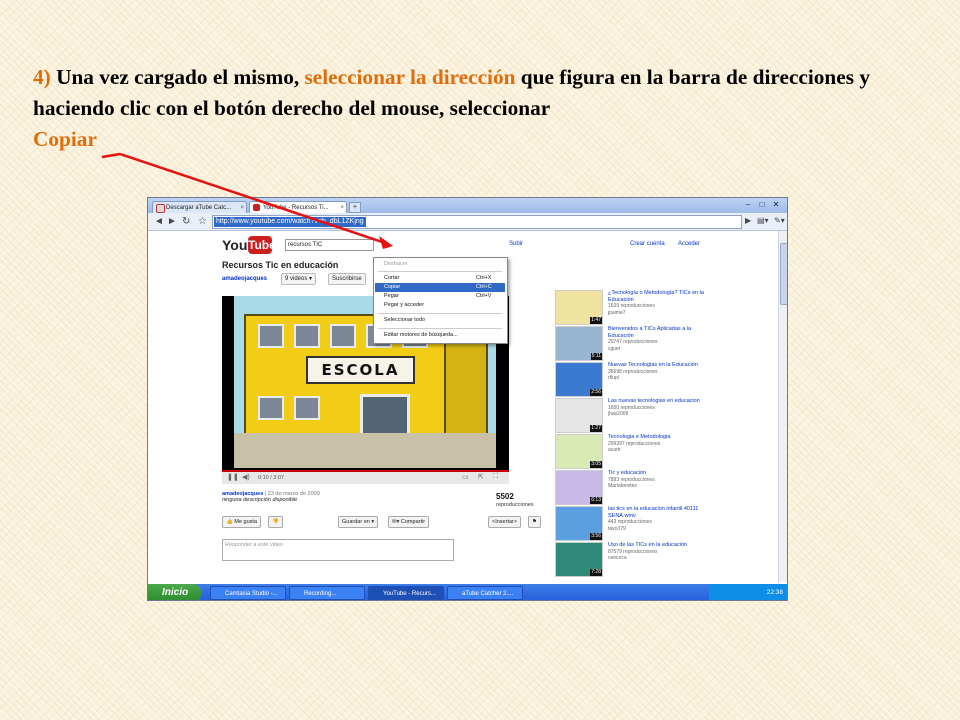  What do you see at coordinates (280, 265) in the screenshot?
I see `channel-title: Recursos Tic en educación` at bounding box center [280, 265].